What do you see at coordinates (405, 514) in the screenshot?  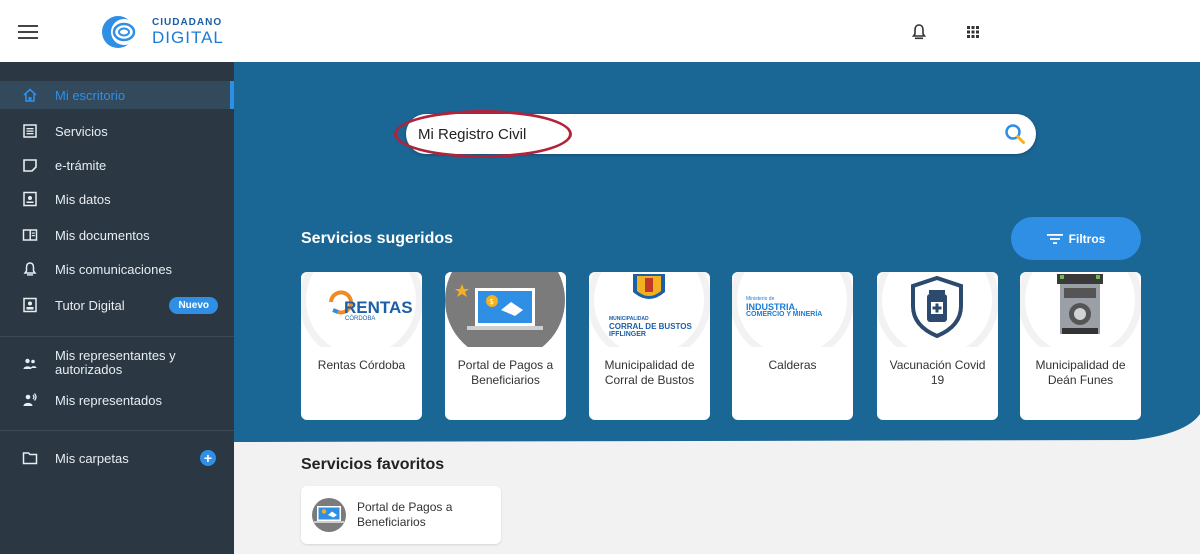 I see `favorite-name: Portal de Pagos a Beneficiarios` at bounding box center [405, 514].